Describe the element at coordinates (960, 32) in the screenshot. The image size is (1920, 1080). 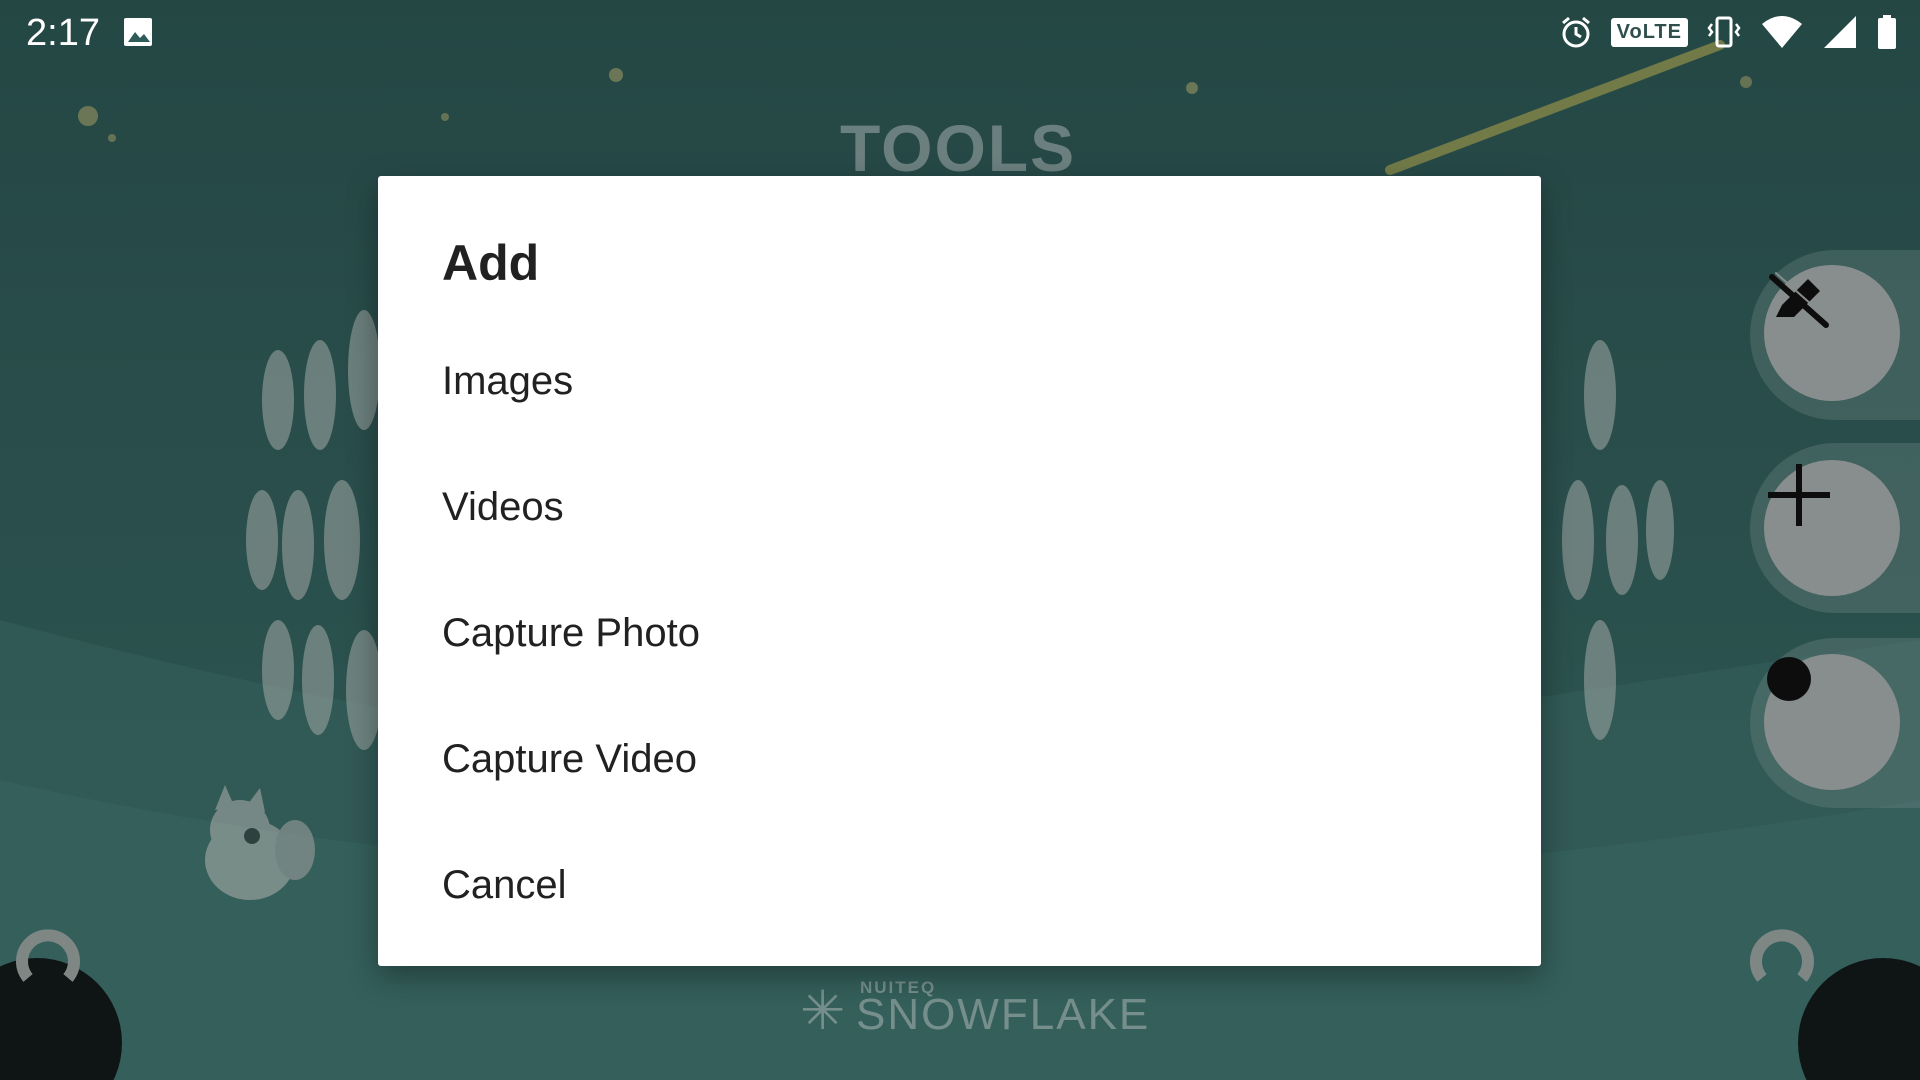
I see `status-bar: 2:17 VoLTE` at that location.